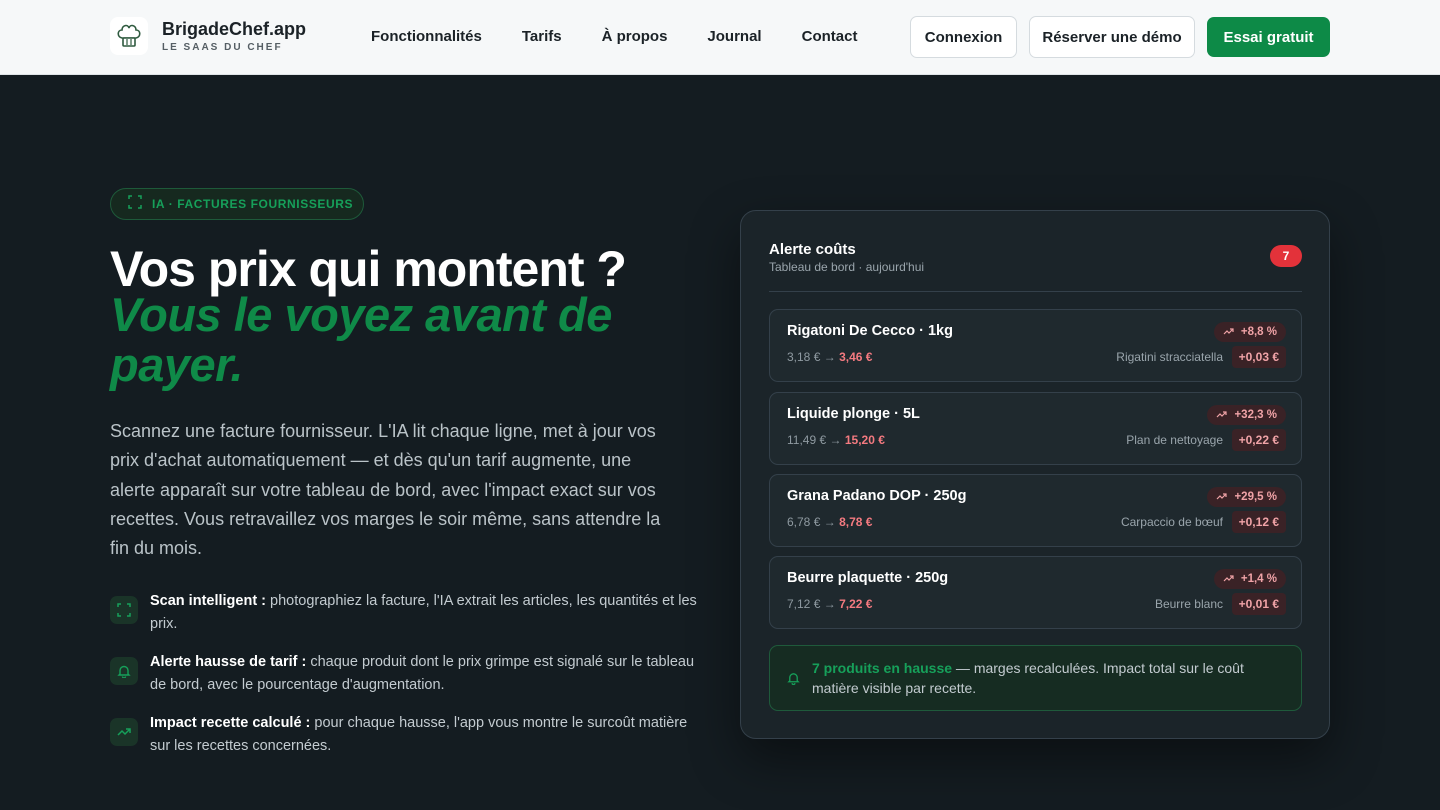  Describe the element at coordinates (830, 37) in the screenshot. I see `nav-link-contact: Contact` at that location.